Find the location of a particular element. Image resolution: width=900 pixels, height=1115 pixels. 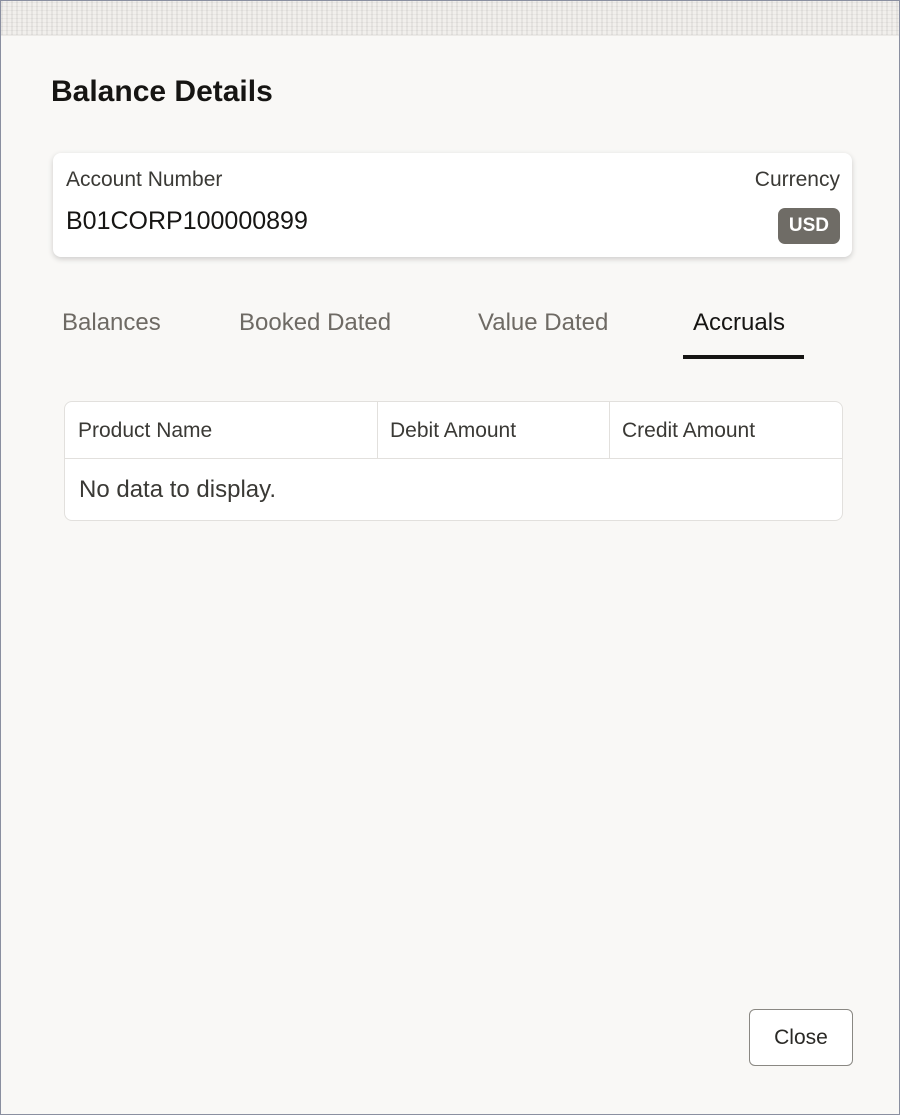

empty-table-message: No data to display. is located at coordinates (178, 489).